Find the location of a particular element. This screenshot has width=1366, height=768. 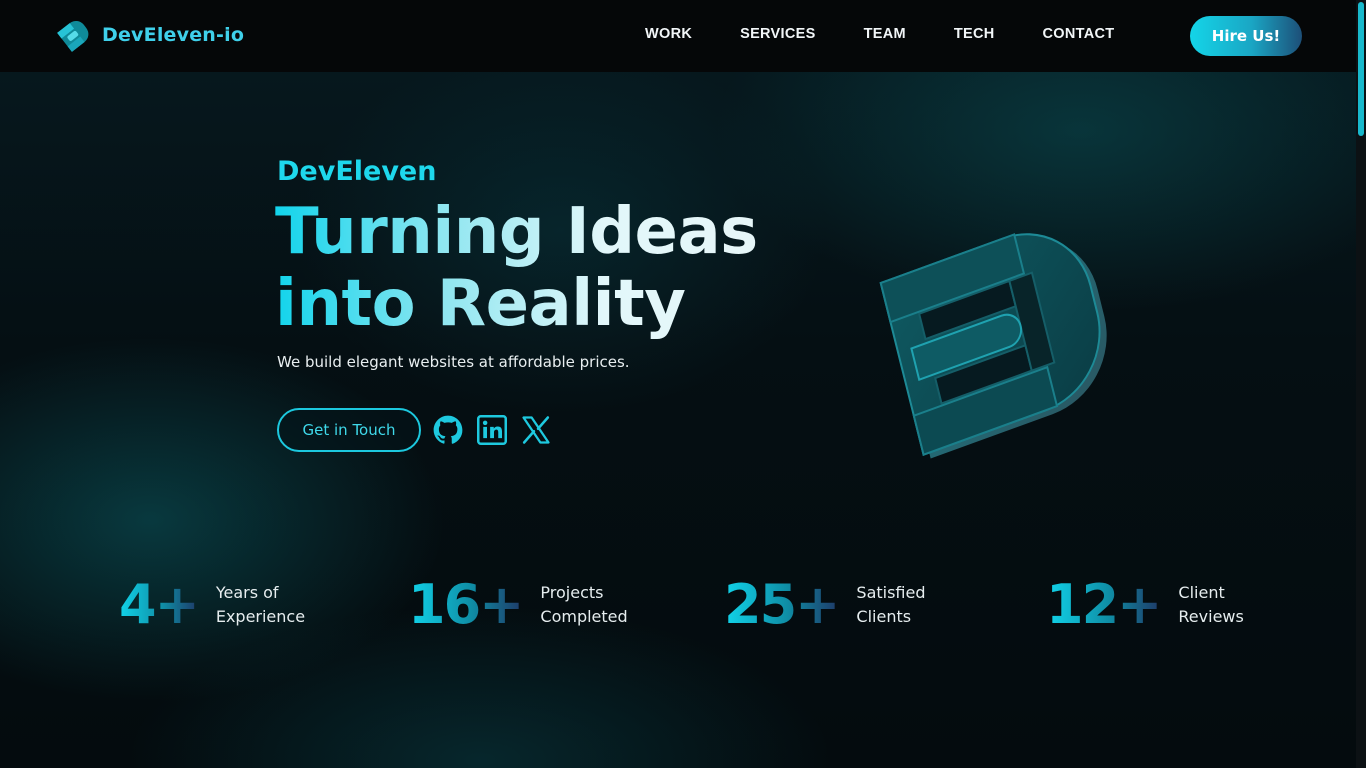

stat-label-line-1: Years of is located at coordinates (247, 592).